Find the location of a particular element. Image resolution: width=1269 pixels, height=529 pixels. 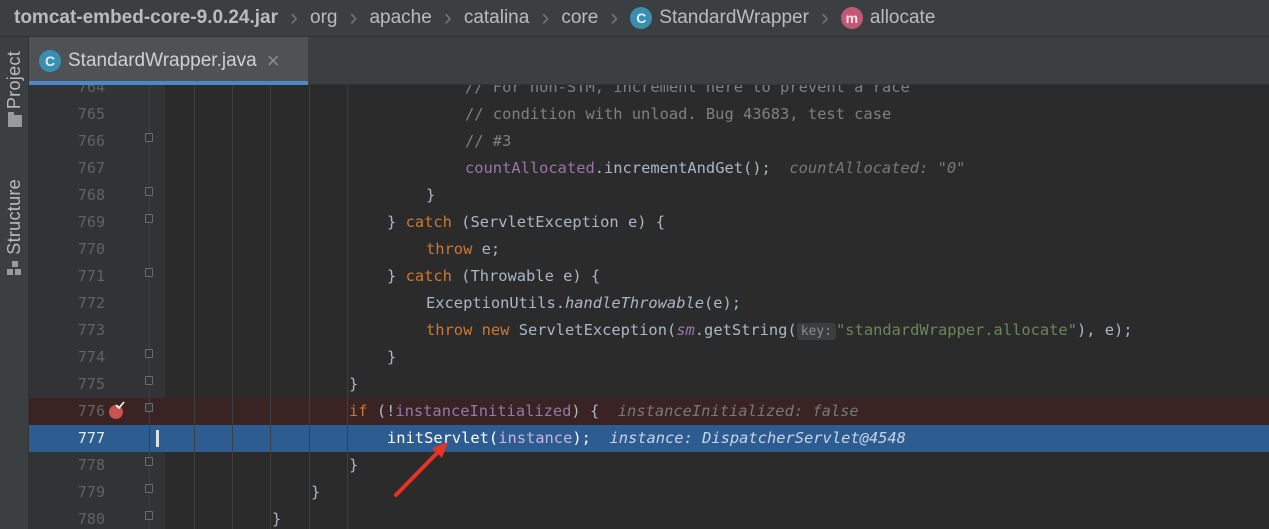

line-number: 765 is located at coordinates (91, 114).